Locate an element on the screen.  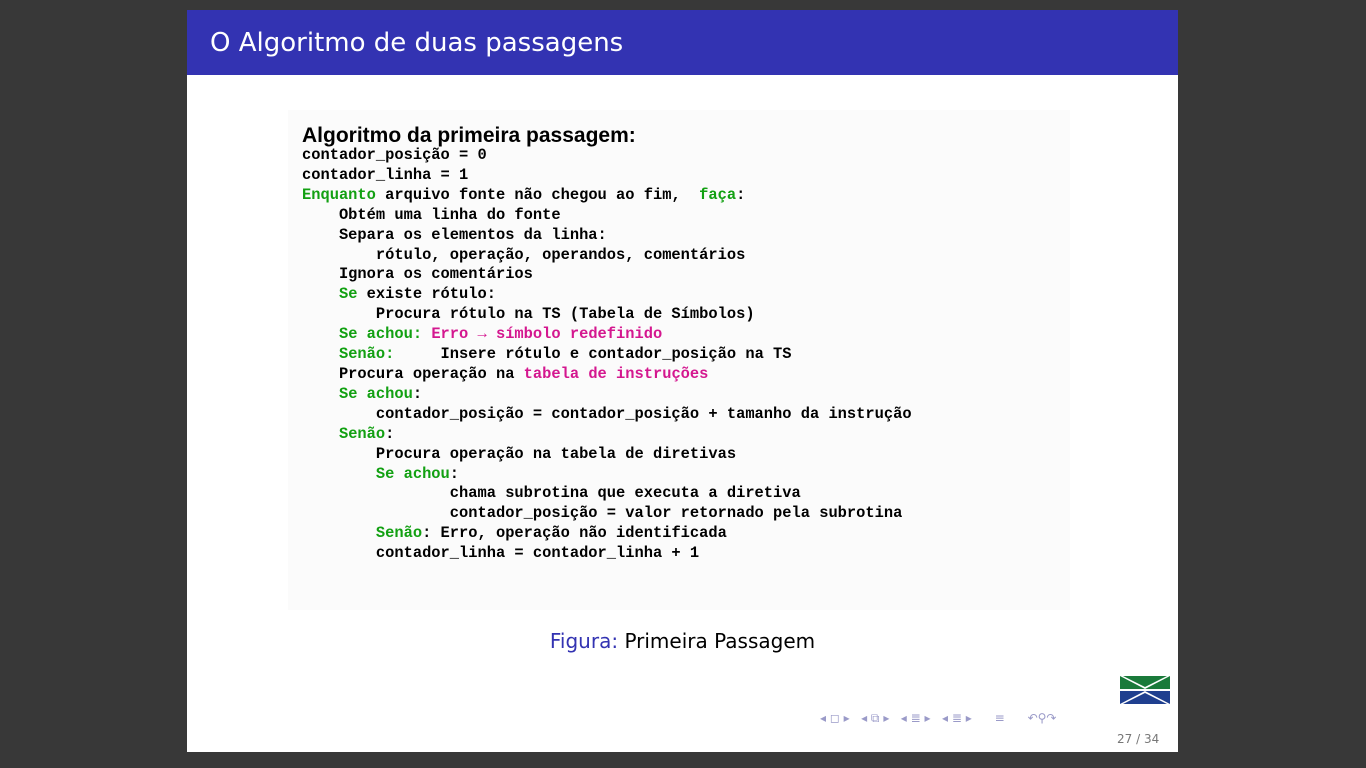
code-segment: Procura operação na tabela de diretivas is located at coordinates (519, 453).